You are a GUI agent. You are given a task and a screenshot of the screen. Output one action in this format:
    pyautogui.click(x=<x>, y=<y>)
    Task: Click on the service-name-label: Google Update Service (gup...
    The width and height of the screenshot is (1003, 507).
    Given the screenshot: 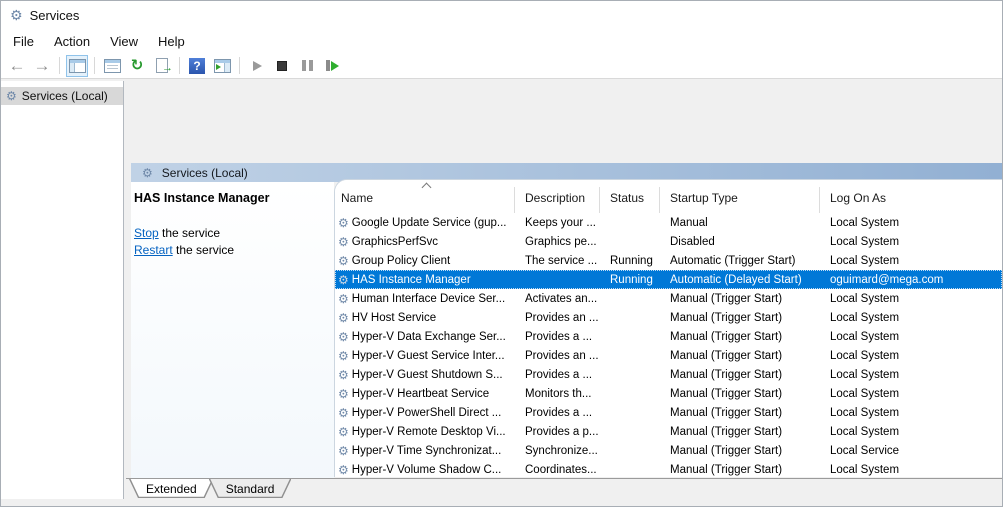 What is the action you would take?
    pyautogui.click(x=429, y=222)
    